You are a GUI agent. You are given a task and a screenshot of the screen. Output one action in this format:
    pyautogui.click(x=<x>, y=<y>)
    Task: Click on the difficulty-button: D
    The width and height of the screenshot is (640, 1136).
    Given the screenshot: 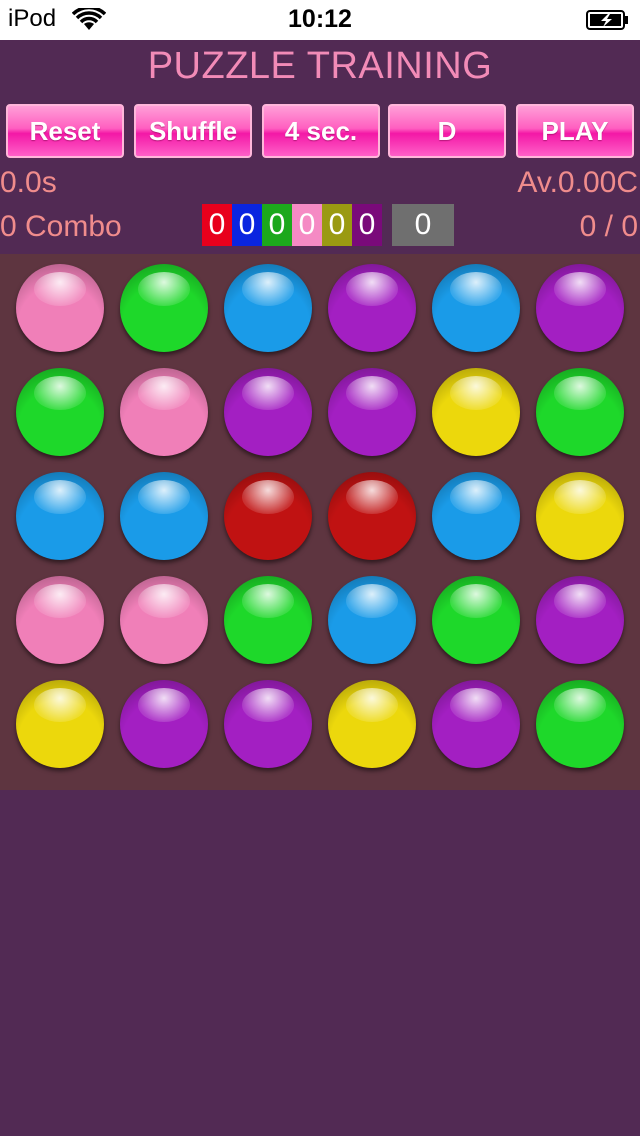 What is the action you would take?
    pyautogui.click(x=447, y=131)
    